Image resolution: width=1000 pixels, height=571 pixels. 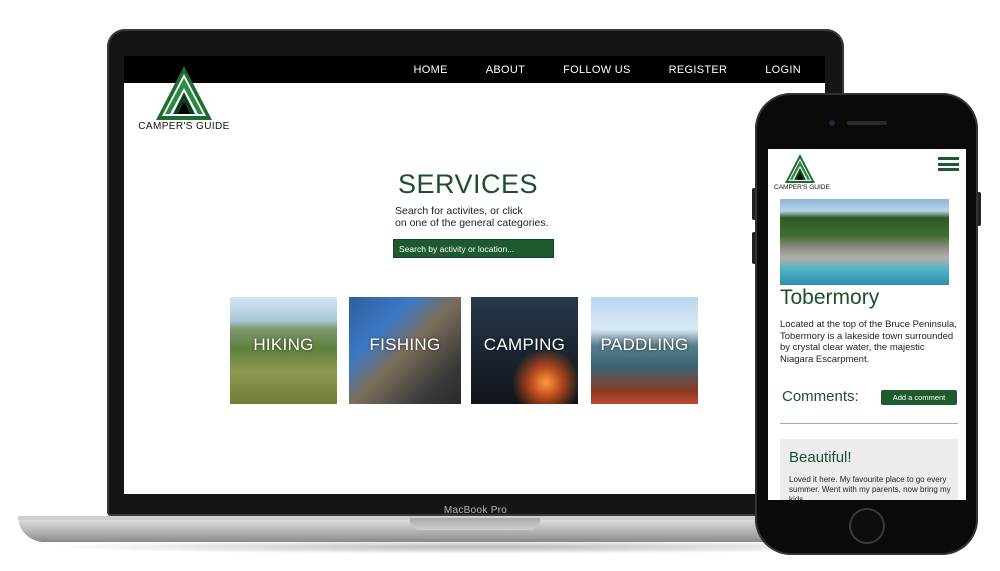 I want to click on subtitle-line-1: Search for activites, or click, so click(x=459, y=211).